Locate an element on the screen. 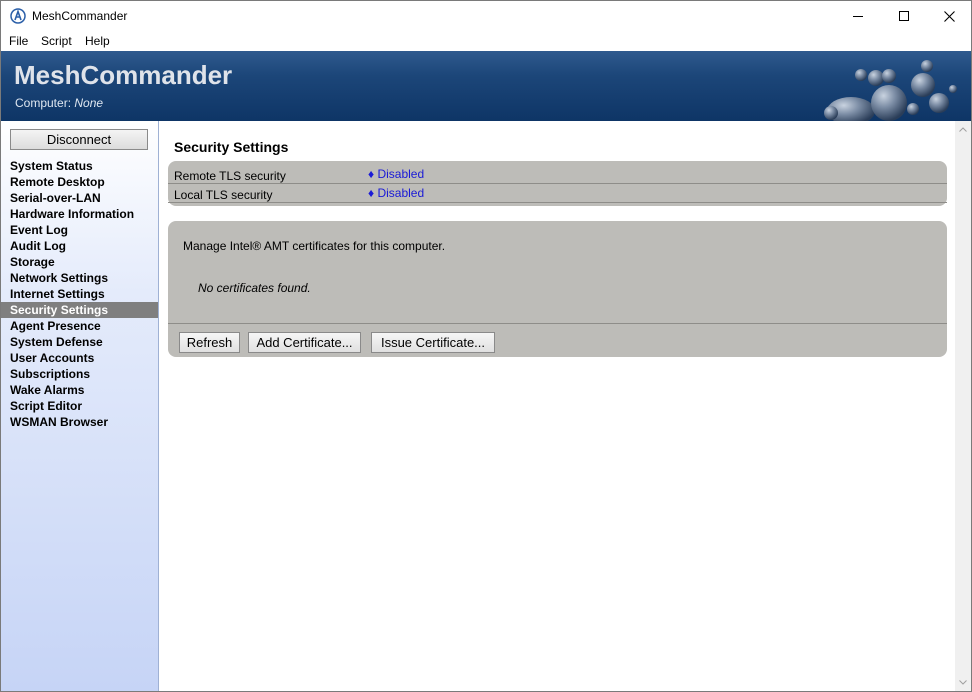 The height and width of the screenshot is (692, 972). minimize-icon is located at coordinates (858, 16).